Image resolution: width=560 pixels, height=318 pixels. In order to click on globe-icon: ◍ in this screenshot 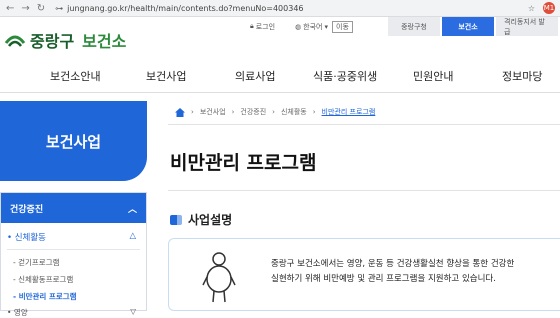, I will do `click(298, 26)`.